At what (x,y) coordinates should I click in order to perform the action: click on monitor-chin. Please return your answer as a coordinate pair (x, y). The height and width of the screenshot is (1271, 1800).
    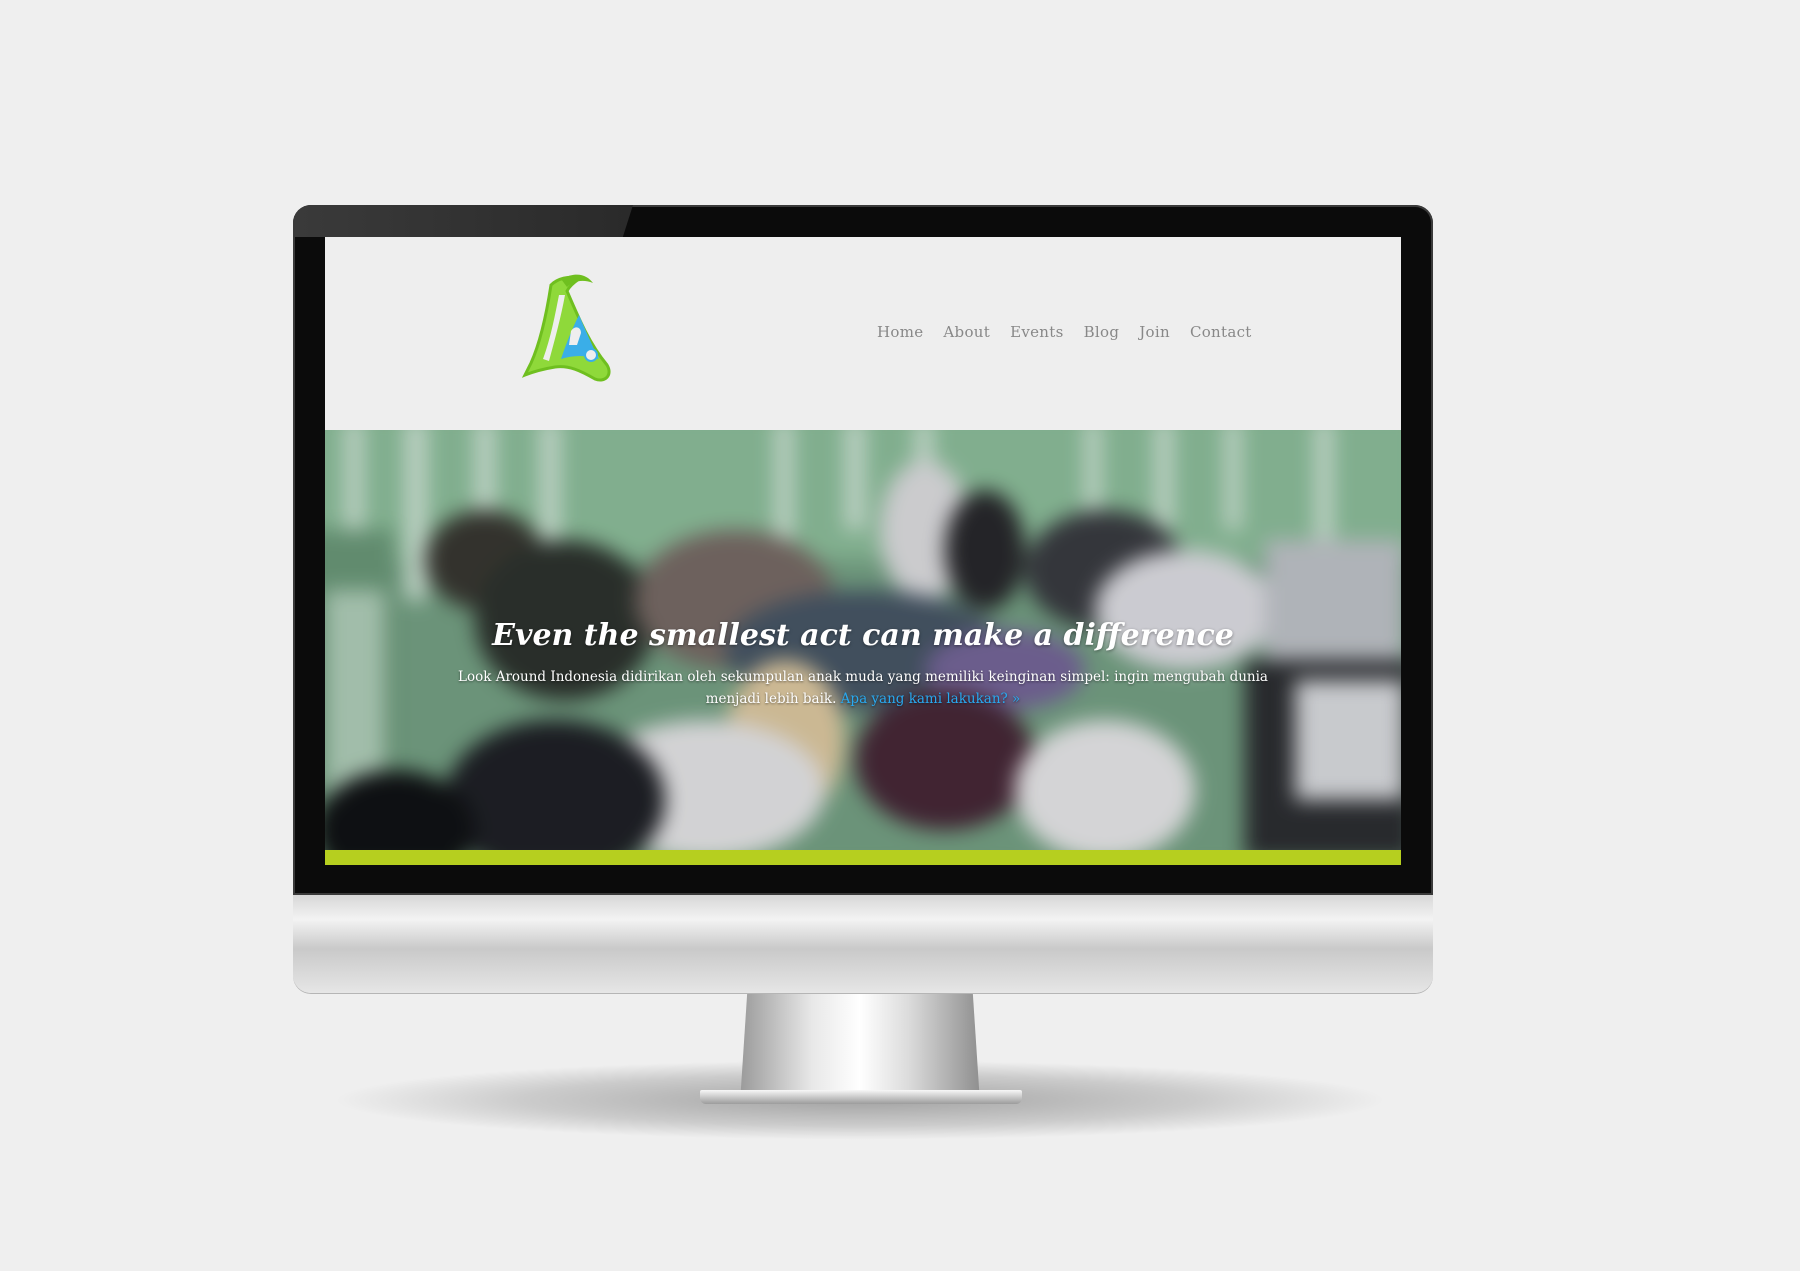
    Looking at the image, I should click on (863, 944).